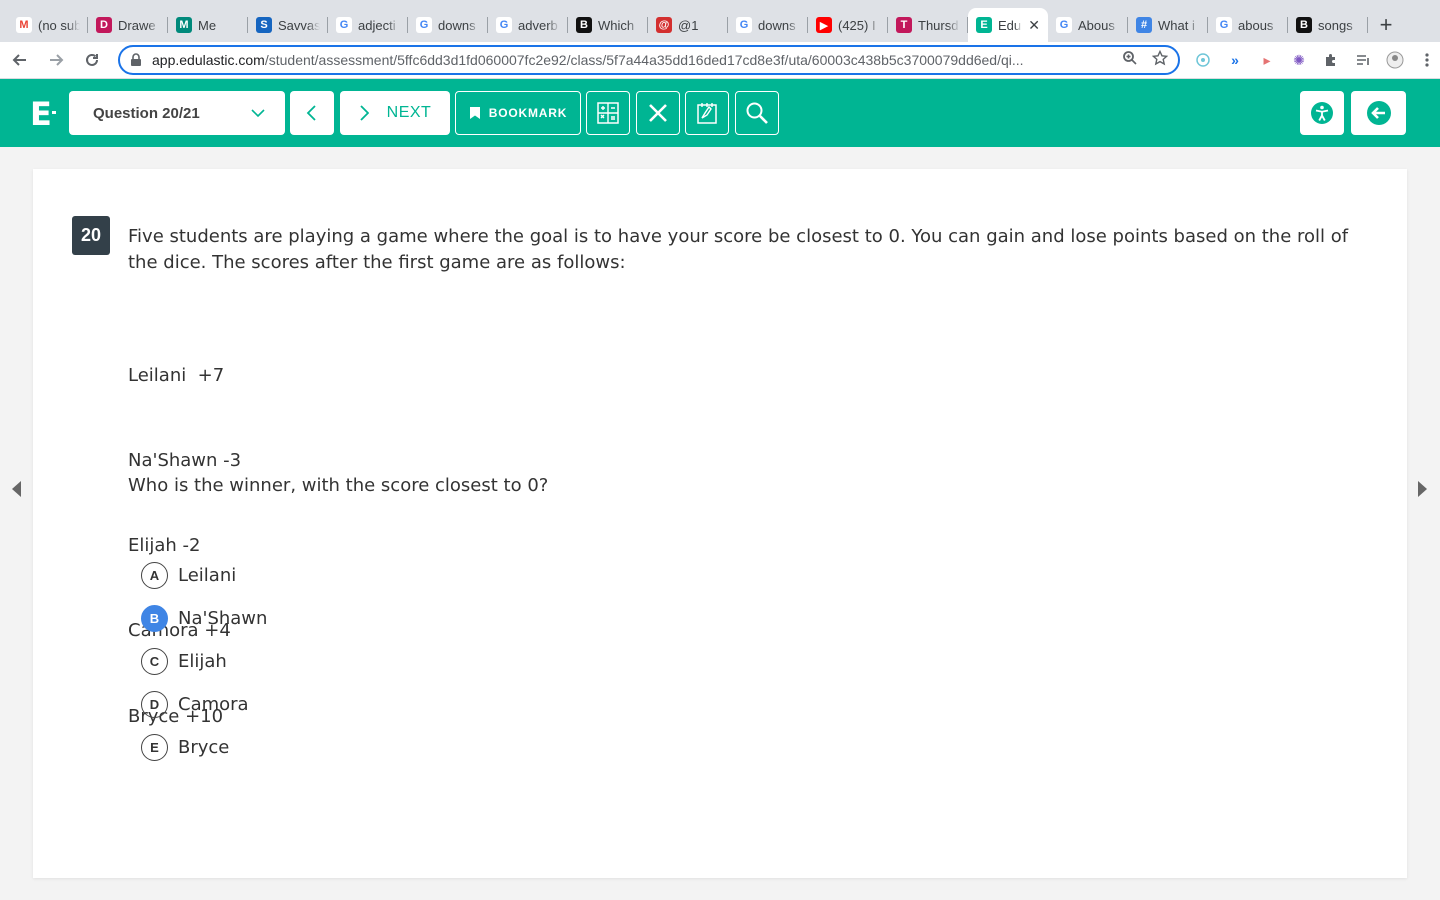 The width and height of the screenshot is (1440, 900). I want to click on extension-circle-icon, so click(1203, 60).